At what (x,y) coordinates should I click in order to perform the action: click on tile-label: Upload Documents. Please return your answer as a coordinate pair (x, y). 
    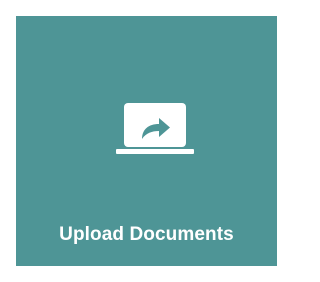
    Looking at the image, I should click on (146, 234).